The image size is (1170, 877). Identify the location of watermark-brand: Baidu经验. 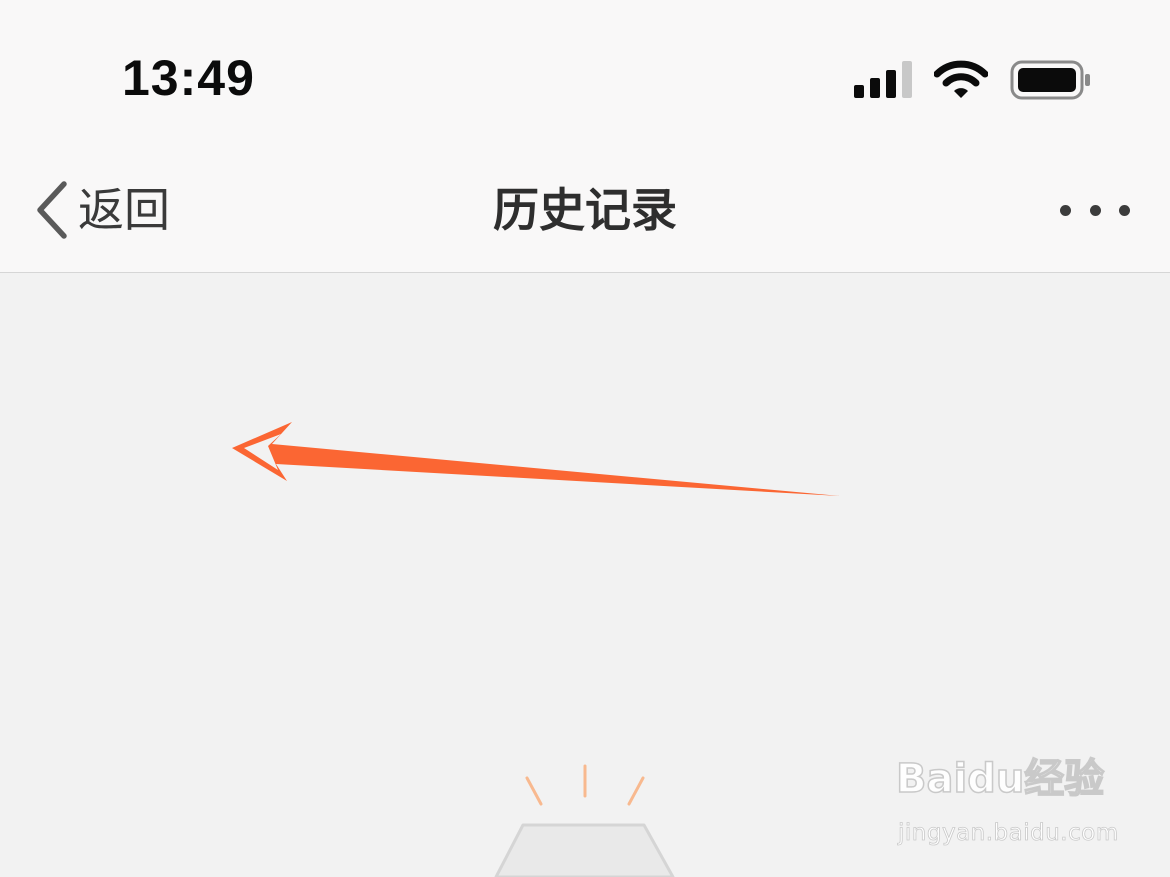
(1000, 779).